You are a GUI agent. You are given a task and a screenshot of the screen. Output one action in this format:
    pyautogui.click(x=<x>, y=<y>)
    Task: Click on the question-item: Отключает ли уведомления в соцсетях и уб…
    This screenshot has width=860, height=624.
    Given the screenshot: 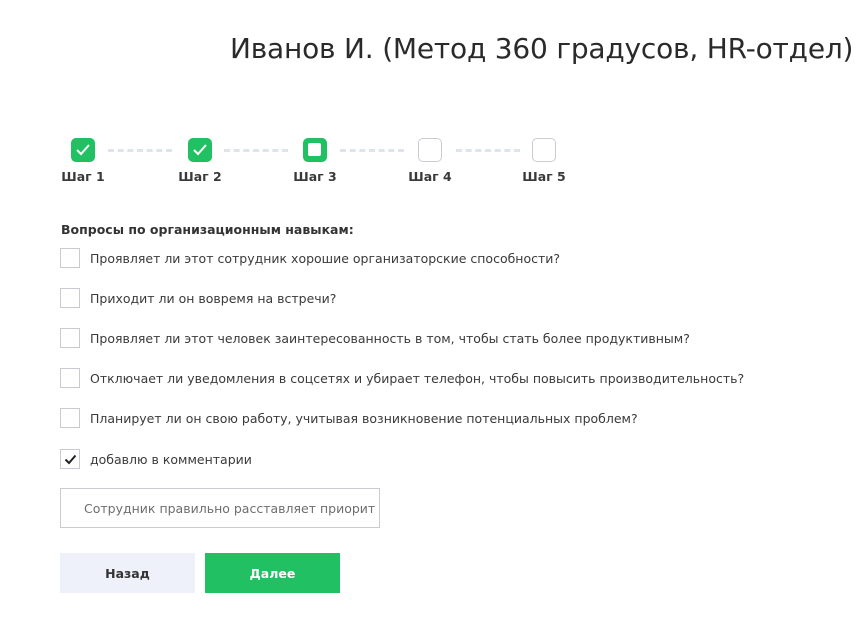 What is the action you would take?
    pyautogui.click(x=402, y=378)
    